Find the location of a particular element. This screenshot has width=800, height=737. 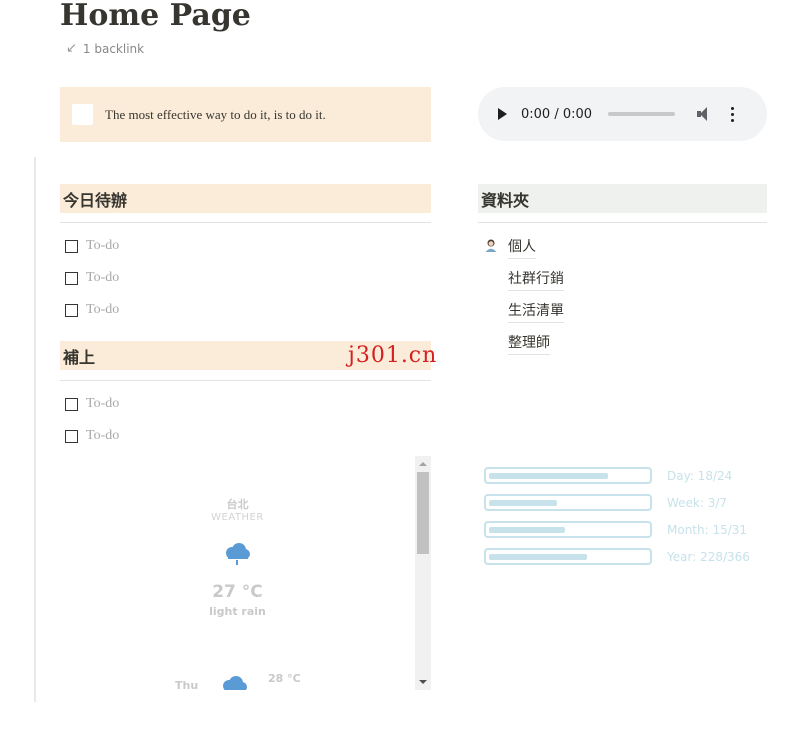

forecast-high: 28 °C is located at coordinates (284, 678).